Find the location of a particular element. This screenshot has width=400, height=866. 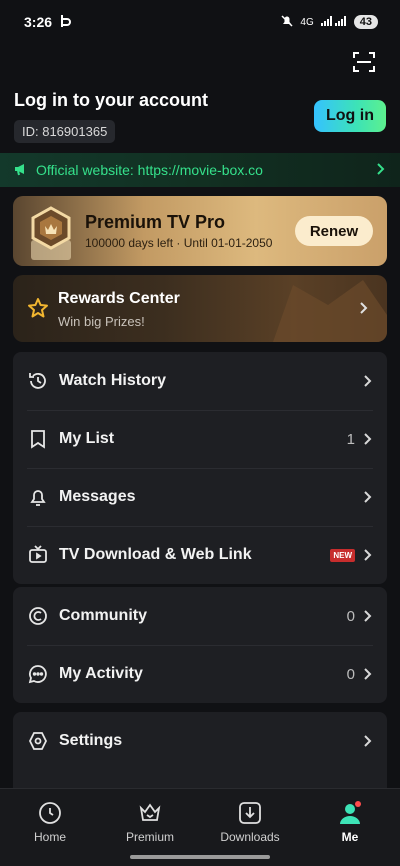

bookmark-icon is located at coordinates (38, 439).